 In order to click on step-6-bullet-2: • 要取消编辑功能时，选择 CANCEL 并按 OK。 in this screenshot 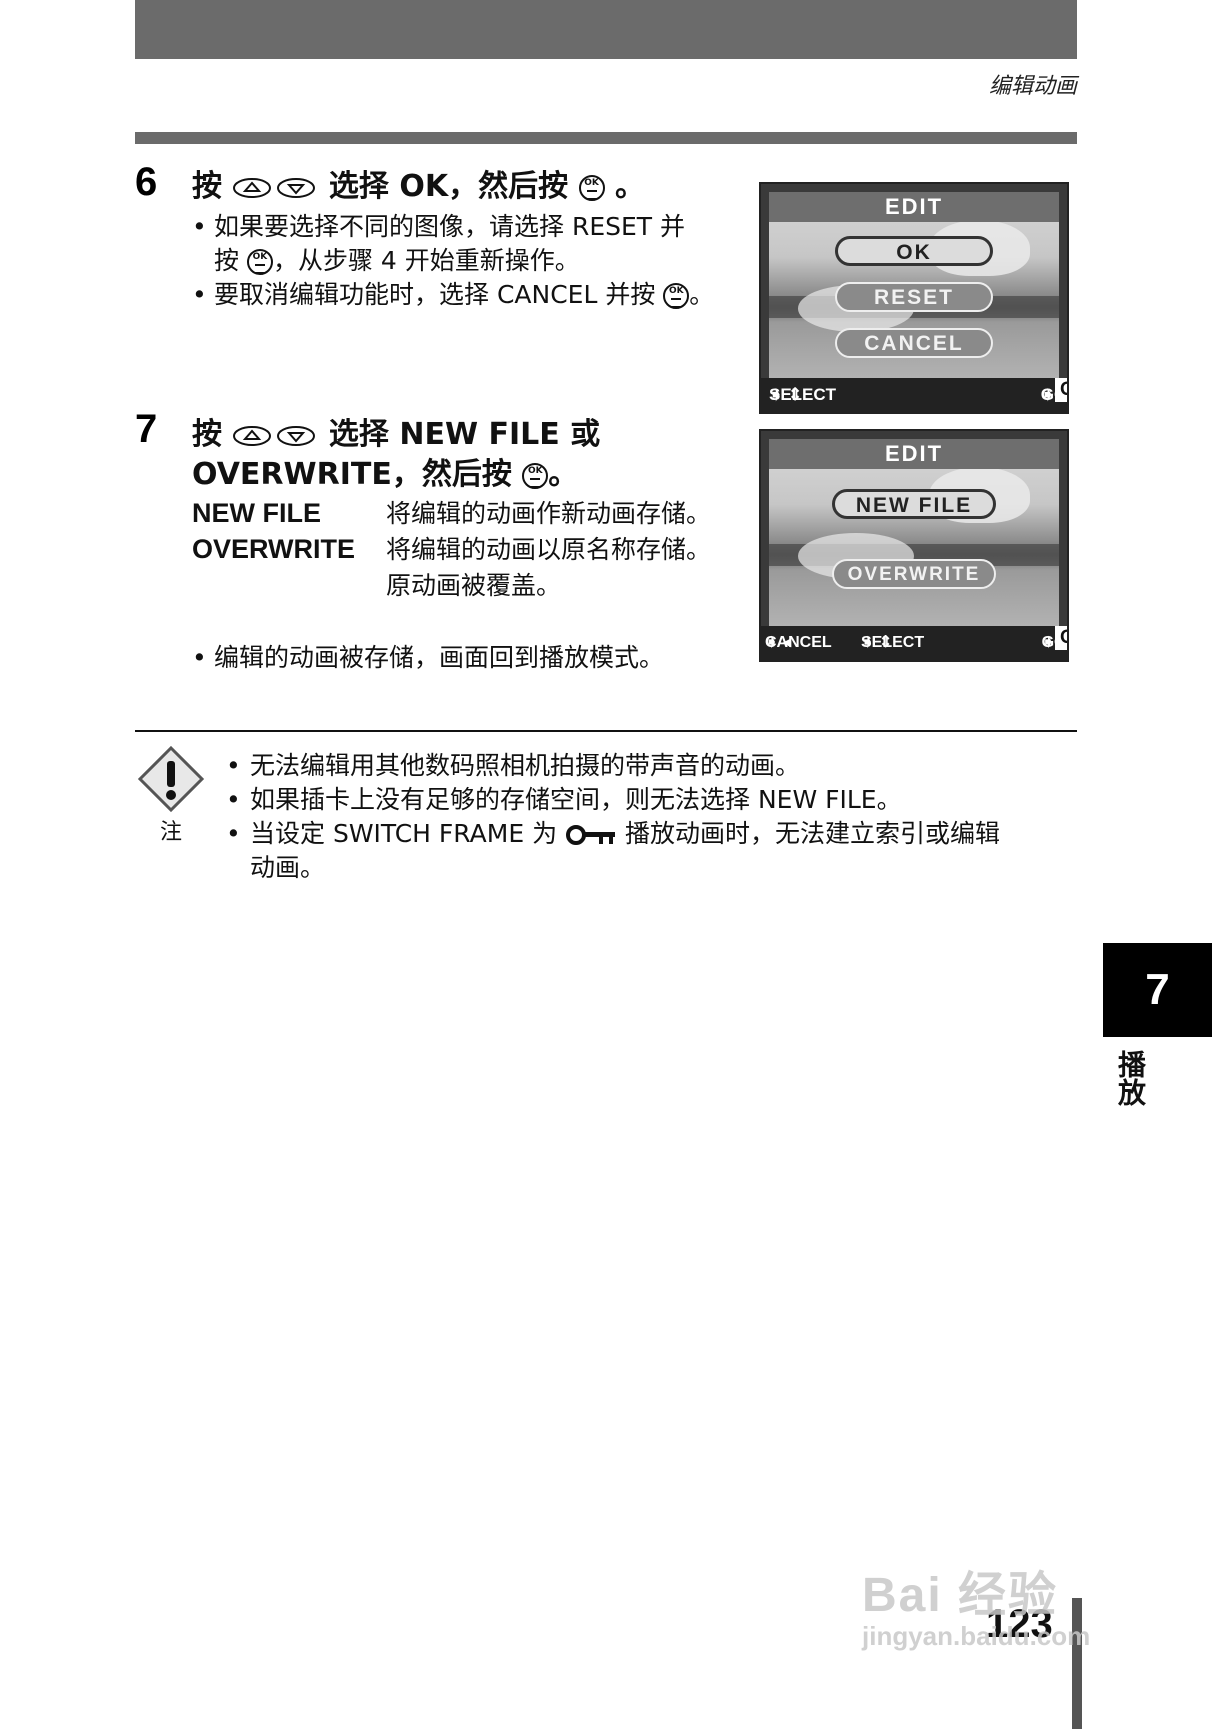, I will do `click(453, 294)`.